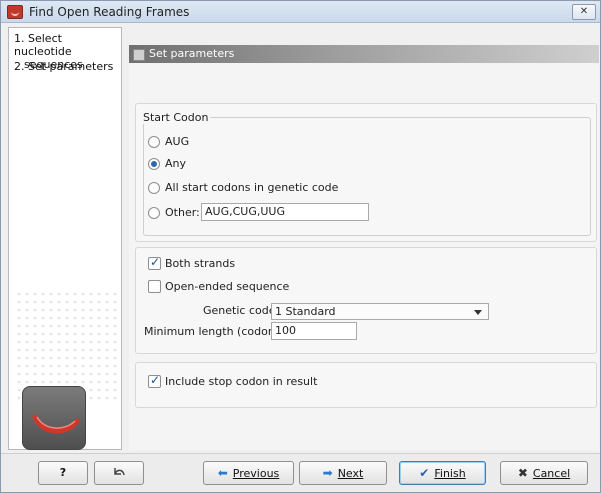 Image resolution: width=601 pixels, height=493 pixels. Describe the element at coordinates (256, 473) in the screenshot. I see `previous-label: Previous` at that location.